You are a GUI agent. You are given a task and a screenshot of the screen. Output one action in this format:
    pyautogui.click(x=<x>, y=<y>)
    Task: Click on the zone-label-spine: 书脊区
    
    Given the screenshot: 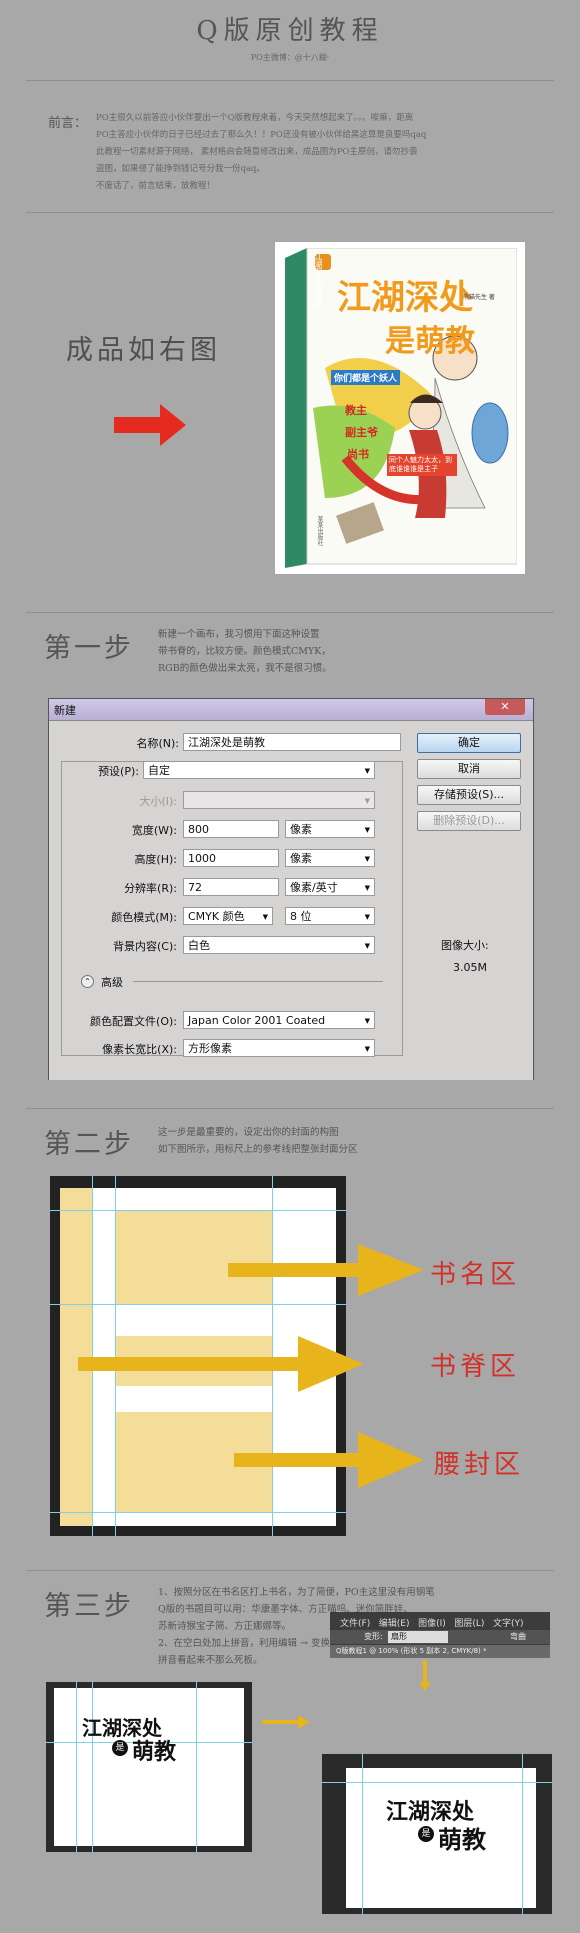 What is the action you would take?
    pyautogui.click(x=475, y=1367)
    